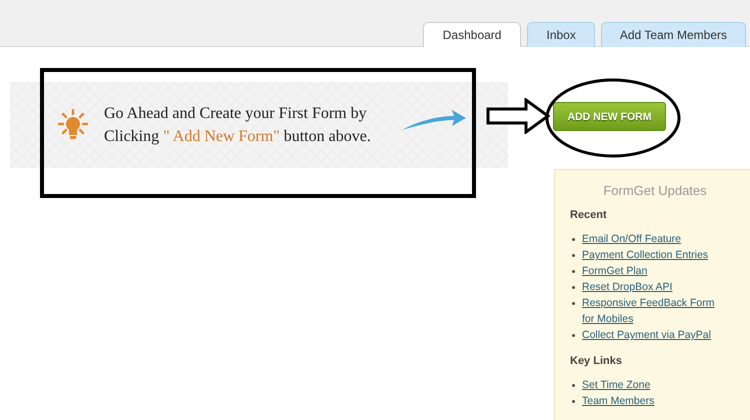 Image resolution: width=750 pixels, height=420 pixels. What do you see at coordinates (673, 34) in the screenshot?
I see `tab: Add Team Members` at bounding box center [673, 34].